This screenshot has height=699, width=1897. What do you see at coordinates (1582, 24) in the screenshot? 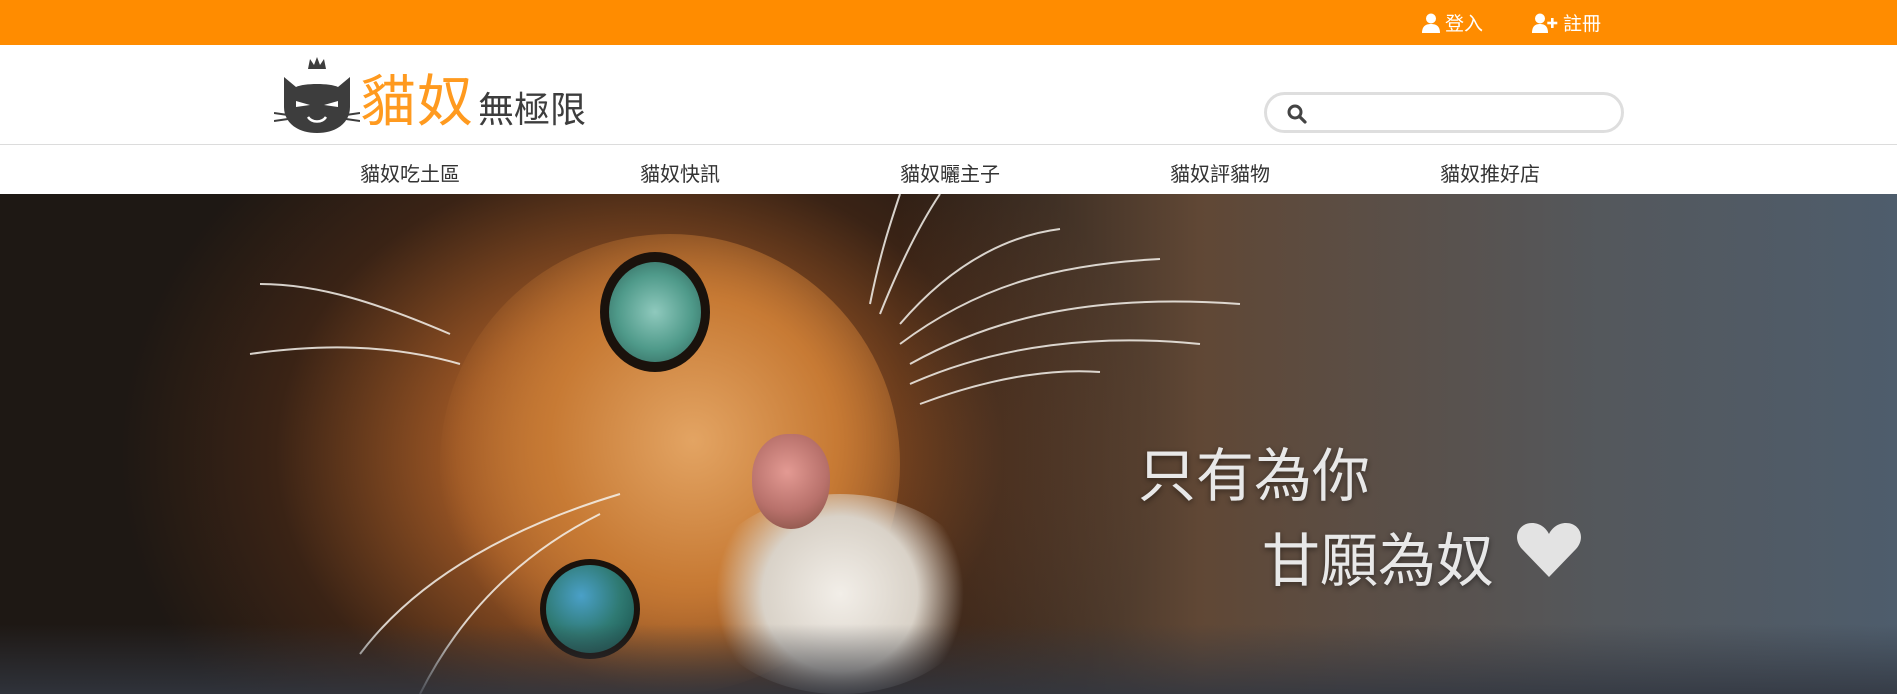
I see `register-label: 註冊` at bounding box center [1582, 24].